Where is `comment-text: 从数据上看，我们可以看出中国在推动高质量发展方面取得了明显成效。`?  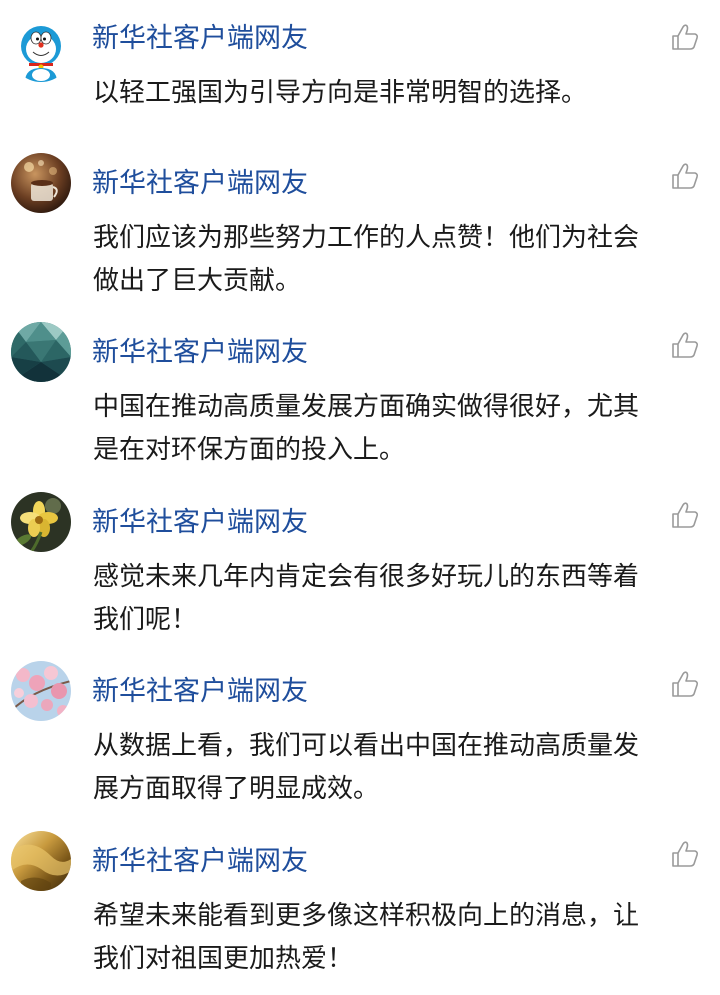 comment-text: 从数据上看，我们可以看出中国在推动高质量发展方面取得了明显成效。 is located at coordinates (366, 767).